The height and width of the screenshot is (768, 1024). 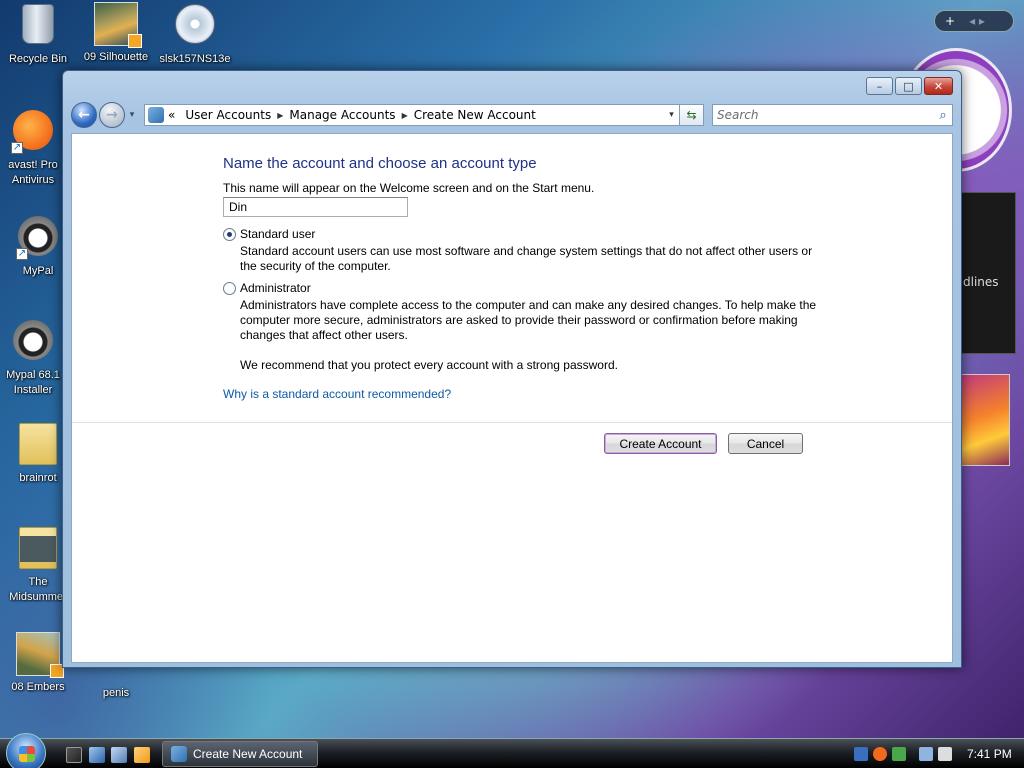 I want to click on back-button: ←, so click(x=84, y=115).